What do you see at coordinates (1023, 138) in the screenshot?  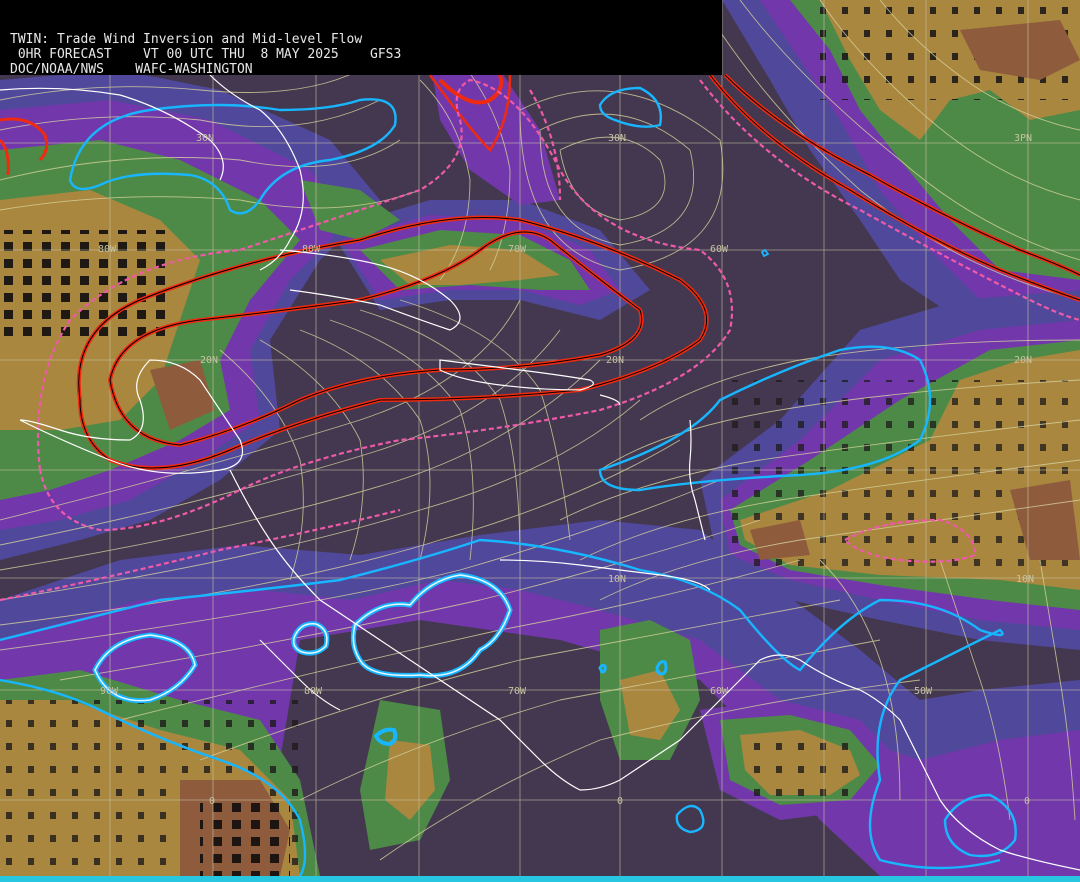 I see `label-lat-30n-c: 3PN` at bounding box center [1023, 138].